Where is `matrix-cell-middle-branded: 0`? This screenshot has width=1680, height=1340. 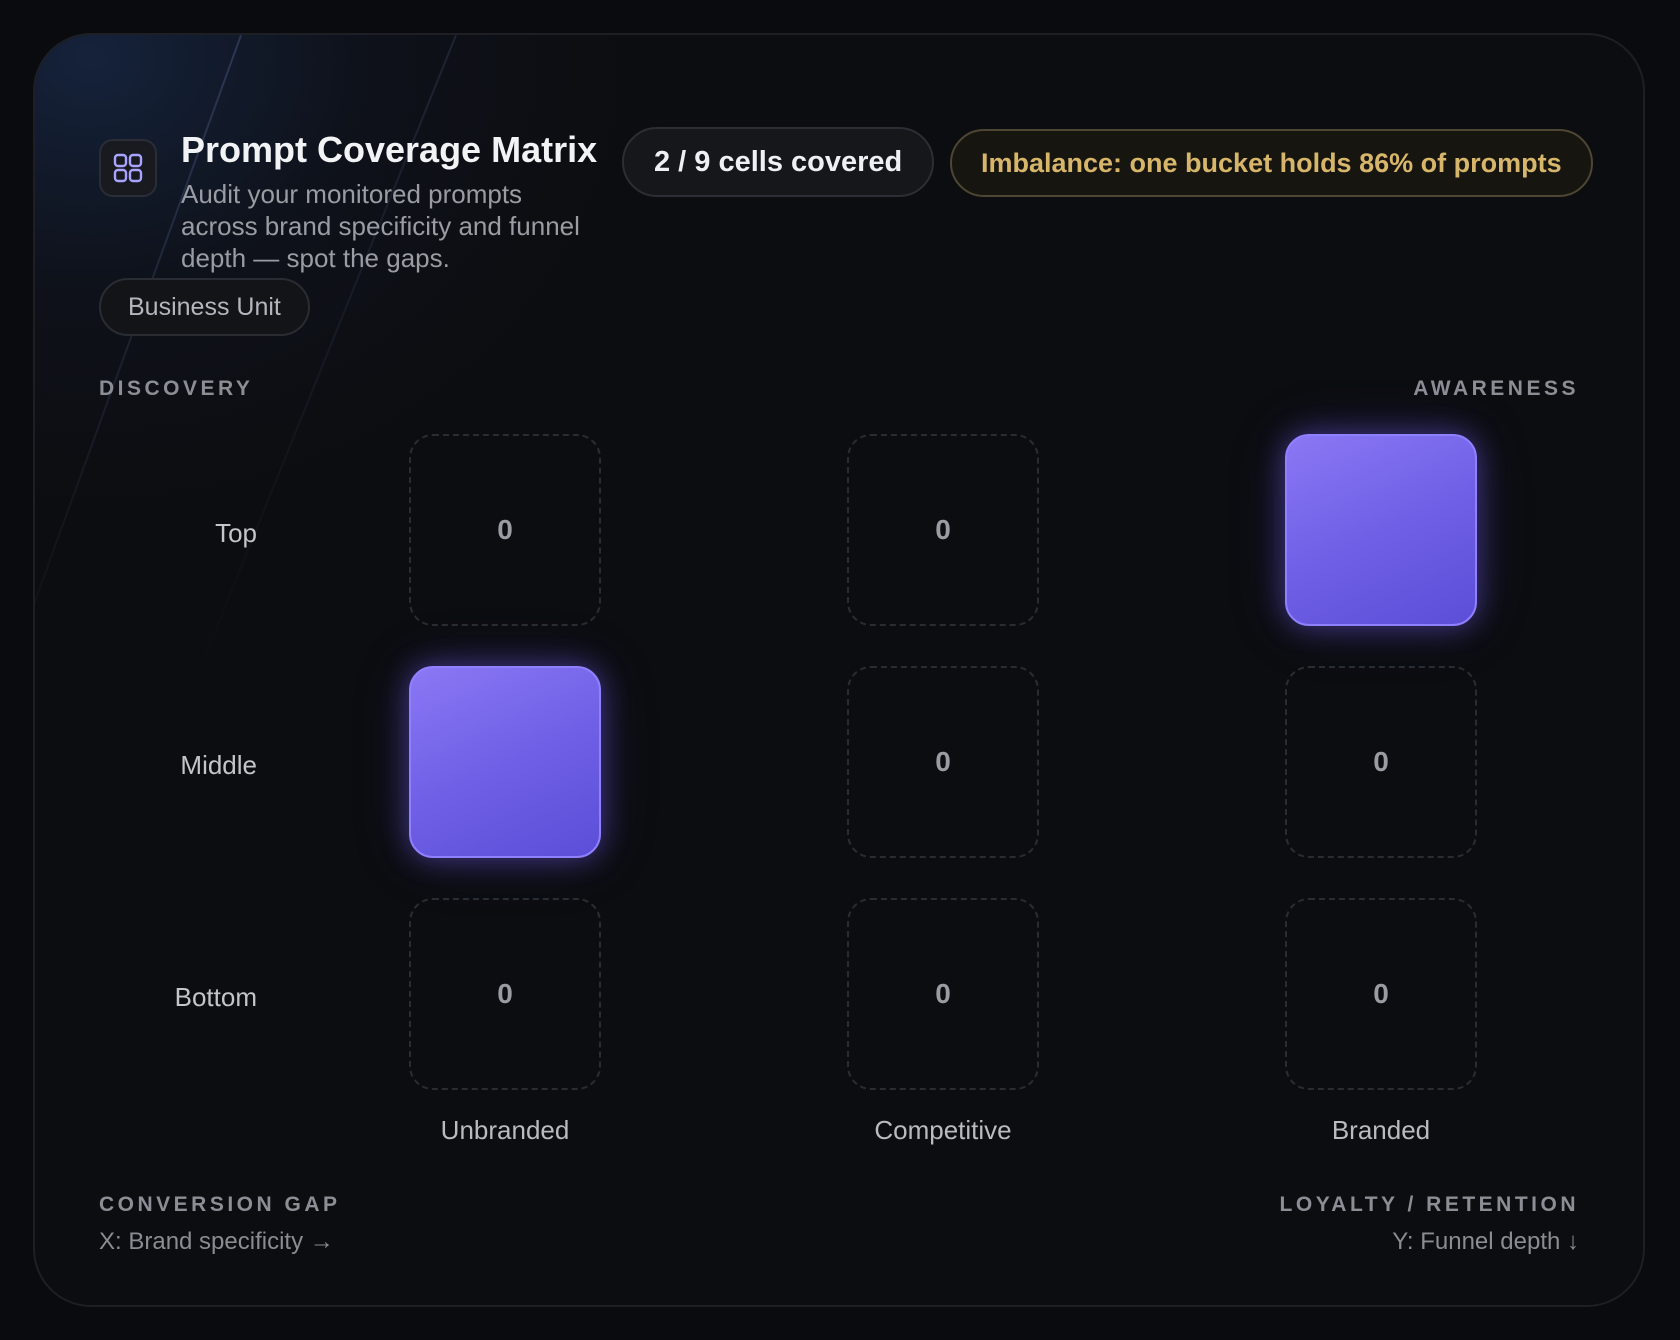 matrix-cell-middle-branded: 0 is located at coordinates (1381, 762).